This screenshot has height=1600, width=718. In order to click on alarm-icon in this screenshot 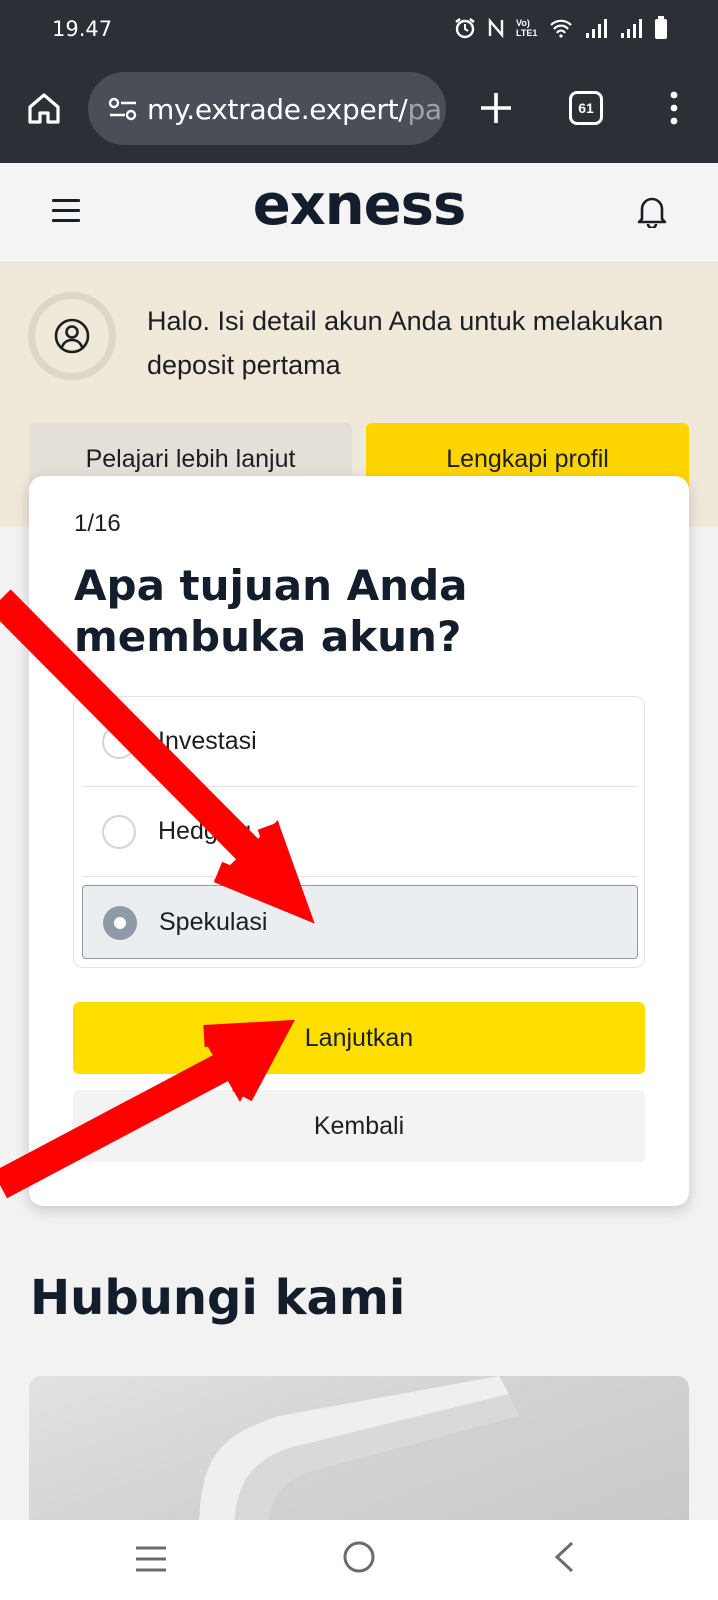, I will do `click(465, 28)`.